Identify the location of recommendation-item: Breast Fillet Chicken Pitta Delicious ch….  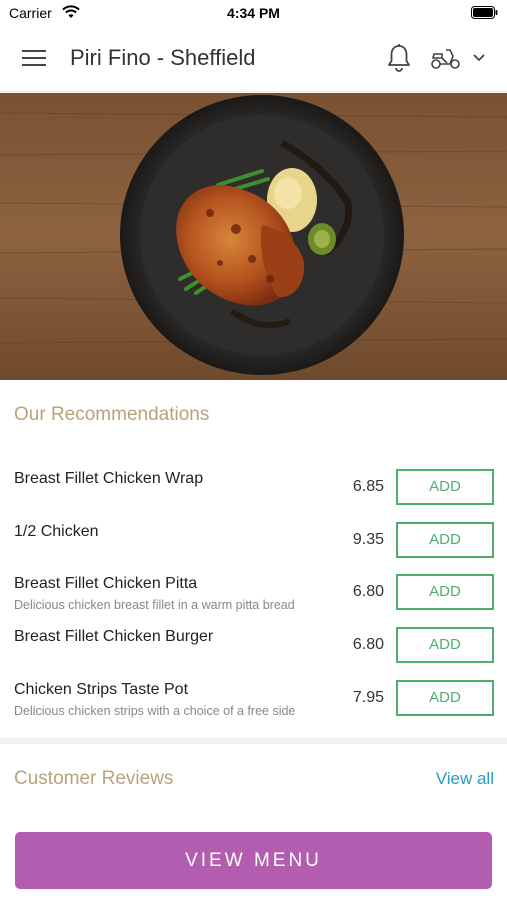
(253, 600).